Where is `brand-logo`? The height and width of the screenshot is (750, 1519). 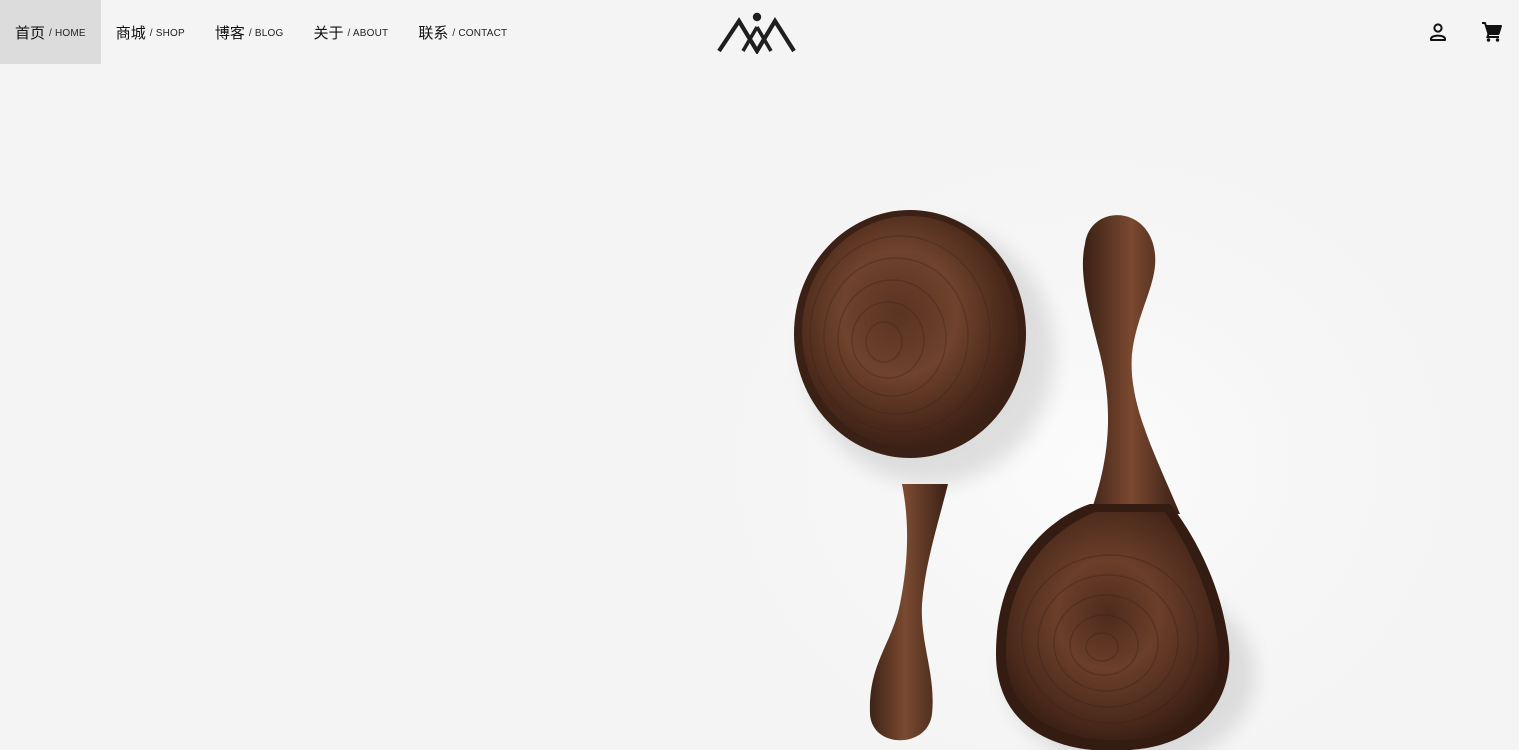
brand-logo is located at coordinates (757, 33).